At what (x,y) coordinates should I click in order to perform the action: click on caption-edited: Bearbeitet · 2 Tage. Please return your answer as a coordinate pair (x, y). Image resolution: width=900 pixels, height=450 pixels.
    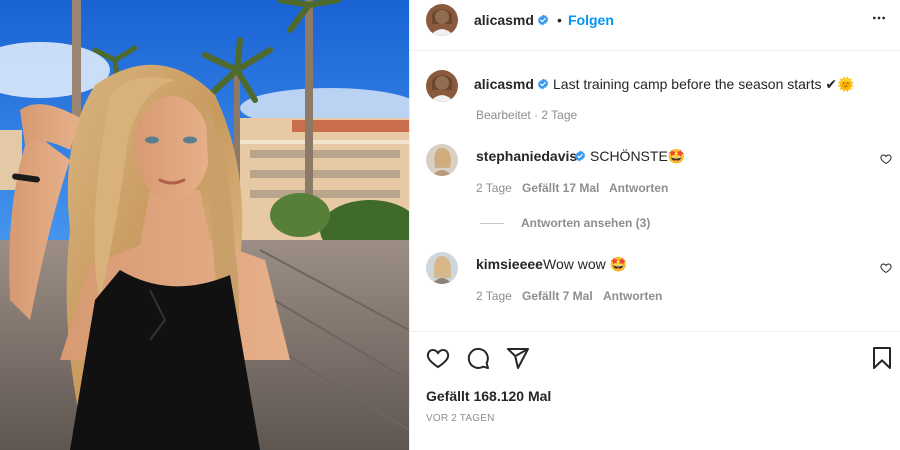
    Looking at the image, I should click on (526, 115).